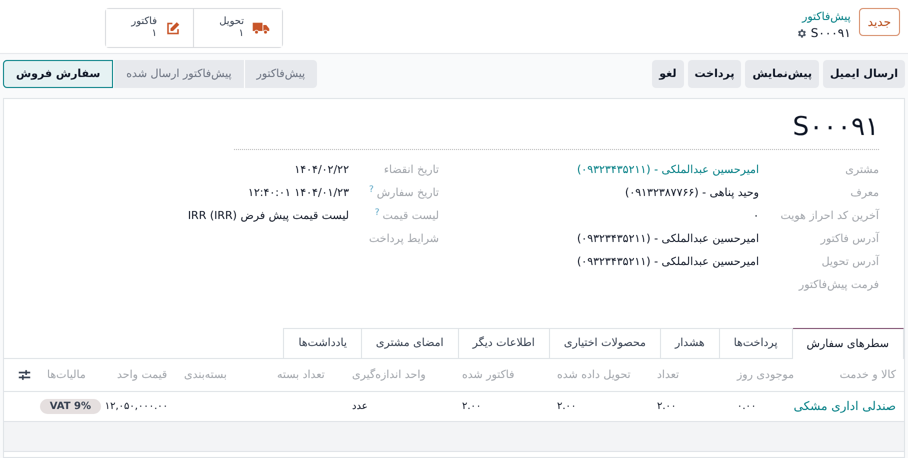  What do you see at coordinates (830, 33) in the screenshot?
I see `record-name: S۰۰۰۹۱` at bounding box center [830, 33].